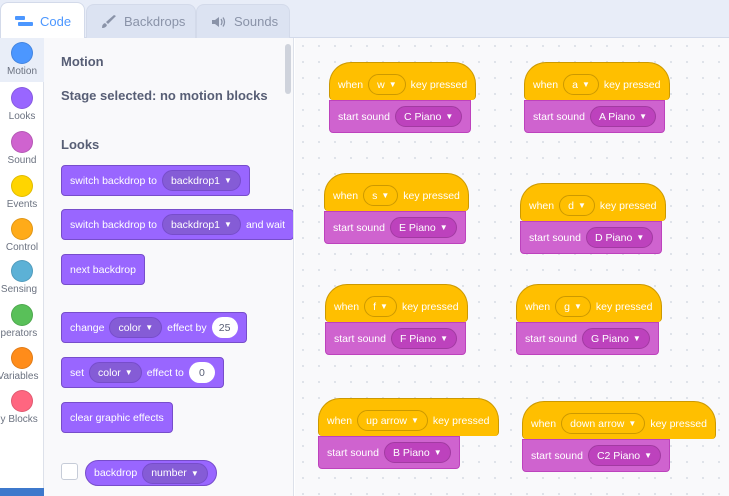  Describe the element at coordinates (155, 21) in the screenshot. I see `tab-backdrops-label: Backdrops` at that location.